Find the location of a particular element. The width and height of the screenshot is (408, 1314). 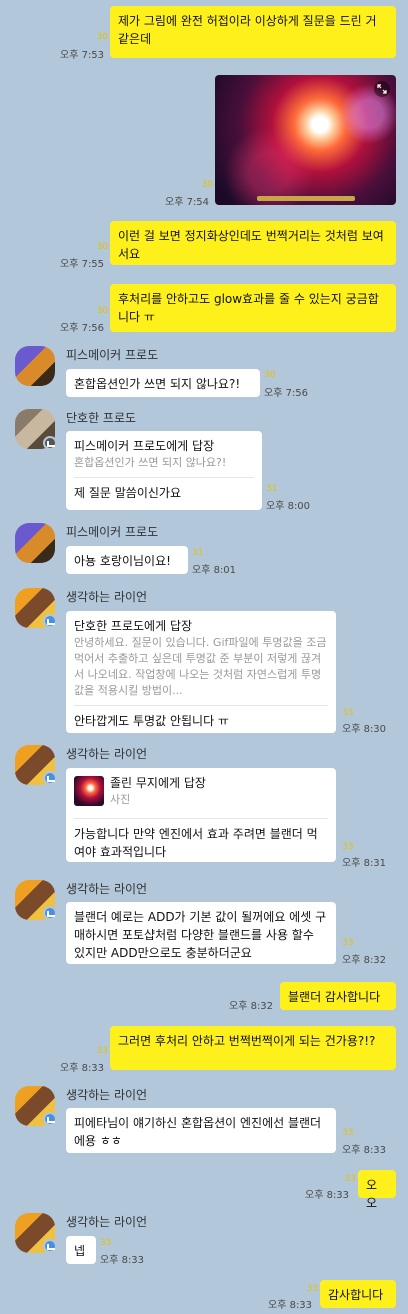

reply-quote: 혼합옵션인가 쓰면 되지 않나요?! is located at coordinates (164, 463).